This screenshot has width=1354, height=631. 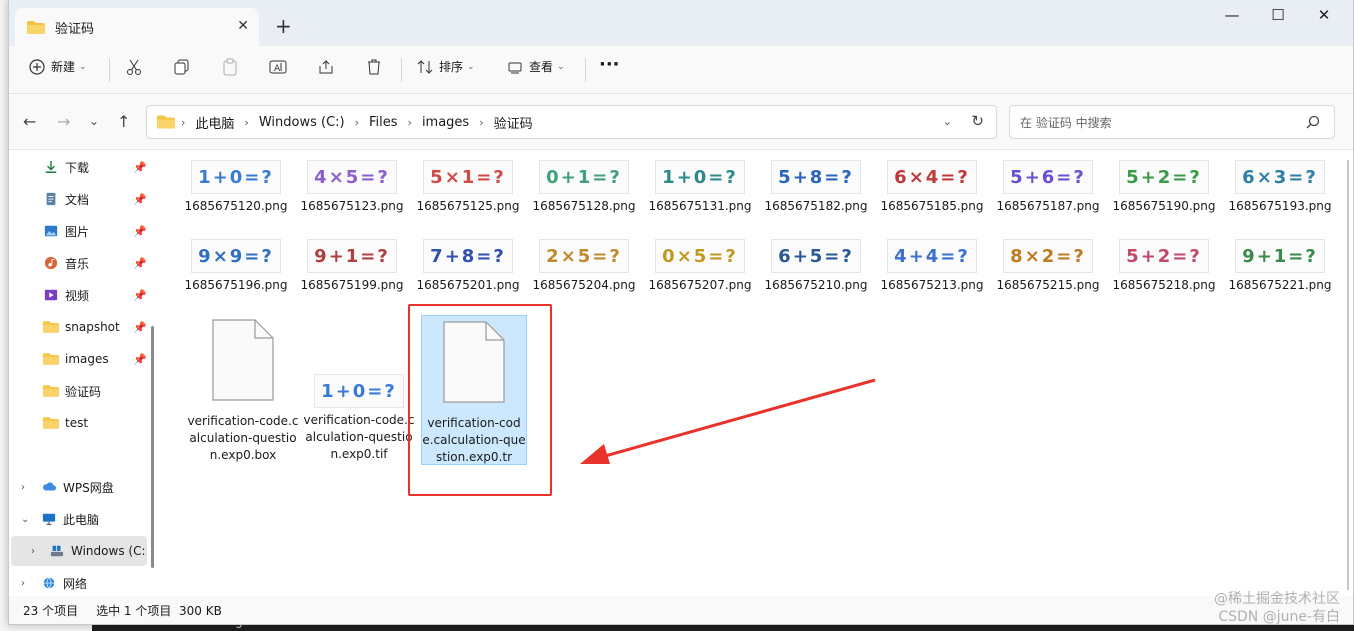 What do you see at coordinates (123, 121) in the screenshot?
I see `up-arrow-icon: ↑` at bounding box center [123, 121].